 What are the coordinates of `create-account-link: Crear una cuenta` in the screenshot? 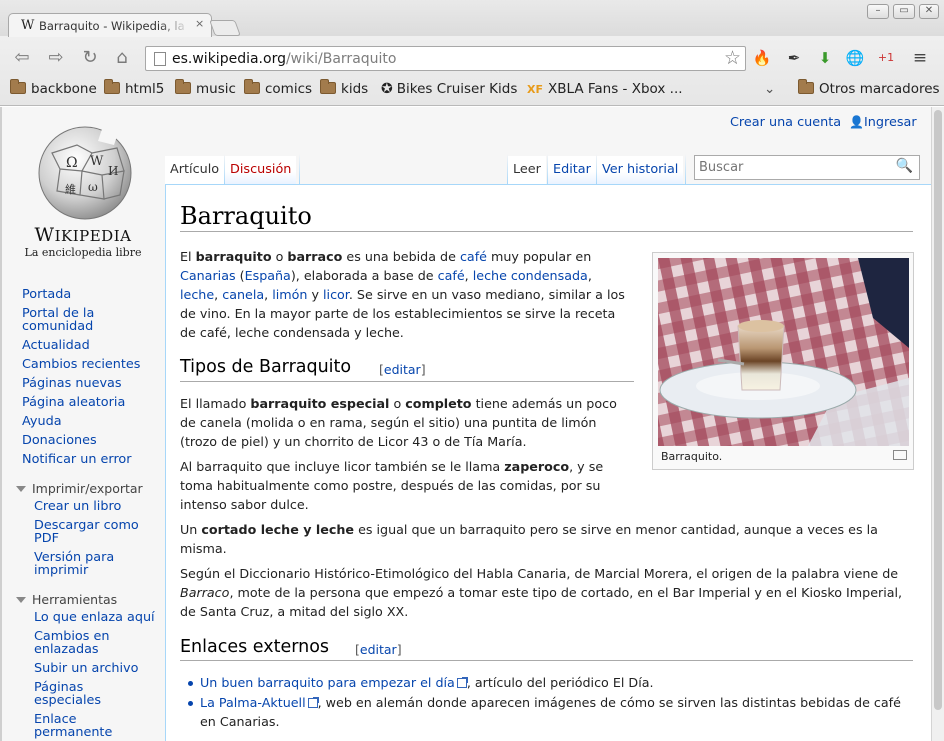 It's located at (785, 122).